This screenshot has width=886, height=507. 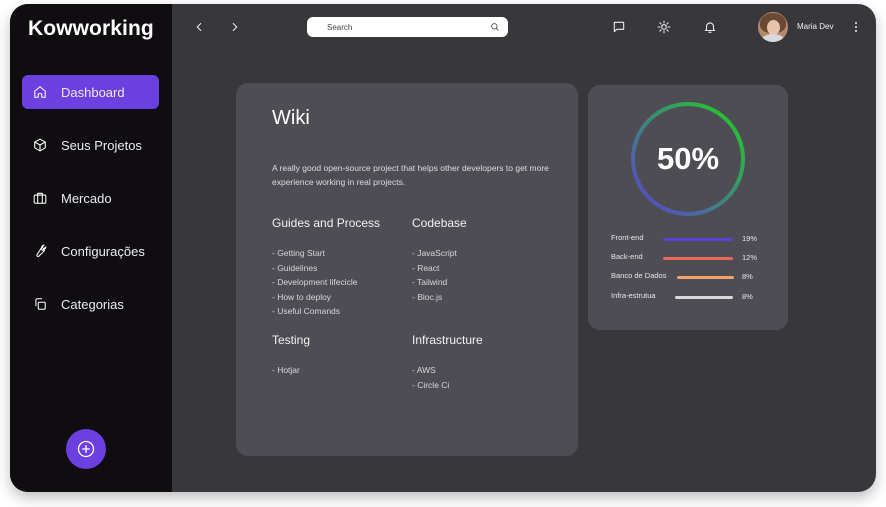 What do you see at coordinates (439, 253) in the screenshot?
I see `wiki-link: - JavaScript` at bounding box center [439, 253].